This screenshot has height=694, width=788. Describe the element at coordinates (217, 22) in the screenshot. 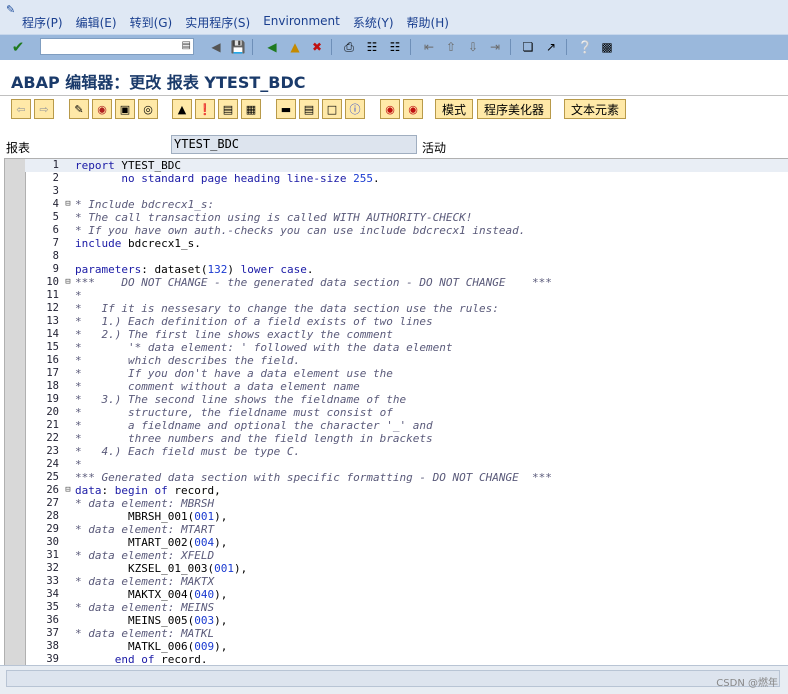

I see `menu-utilities: 实用程序(S)` at that location.